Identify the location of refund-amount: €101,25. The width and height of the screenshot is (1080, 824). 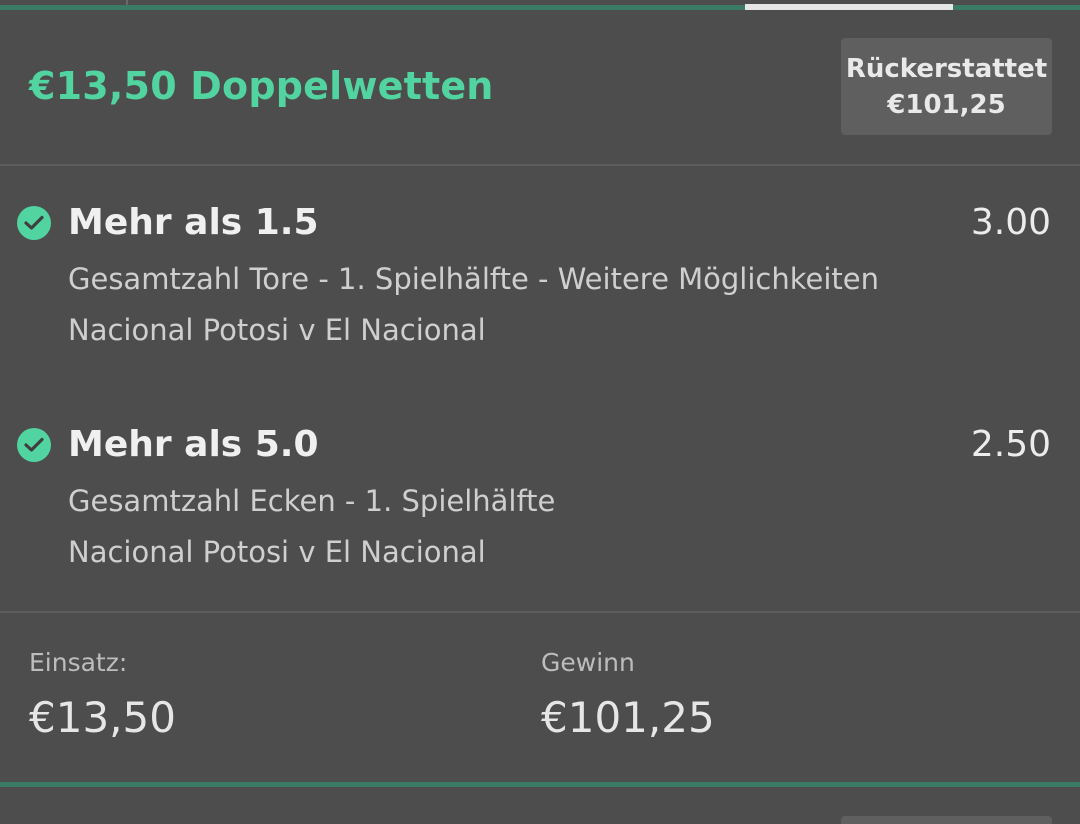
(946, 104).